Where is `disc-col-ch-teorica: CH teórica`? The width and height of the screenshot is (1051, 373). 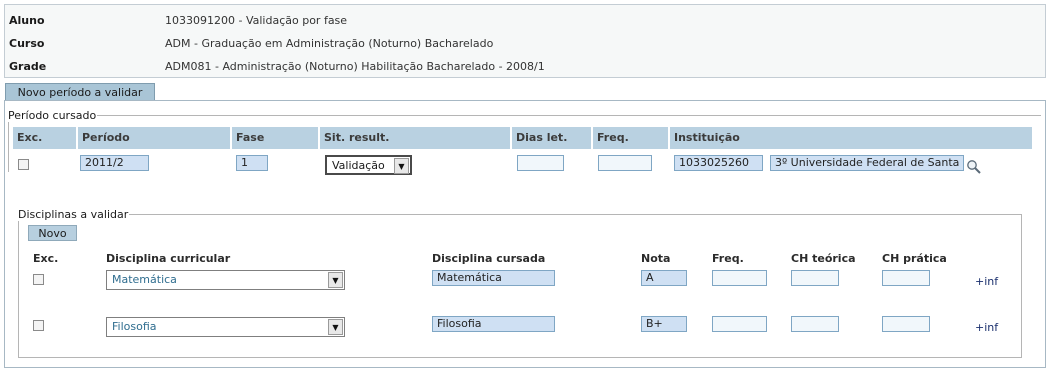 disc-col-ch-teorica: CH teórica is located at coordinates (823, 258).